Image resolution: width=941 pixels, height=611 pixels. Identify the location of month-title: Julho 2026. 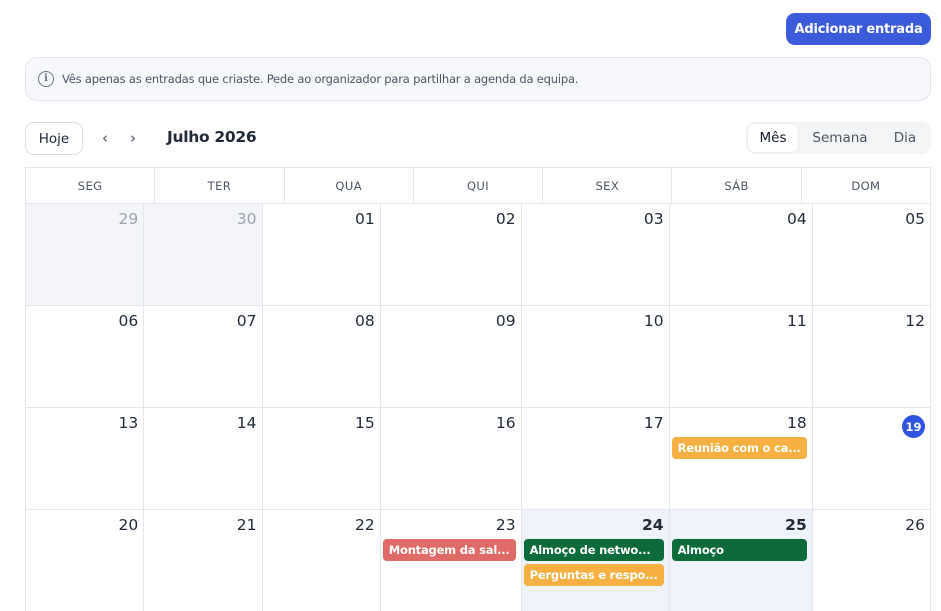
(212, 137).